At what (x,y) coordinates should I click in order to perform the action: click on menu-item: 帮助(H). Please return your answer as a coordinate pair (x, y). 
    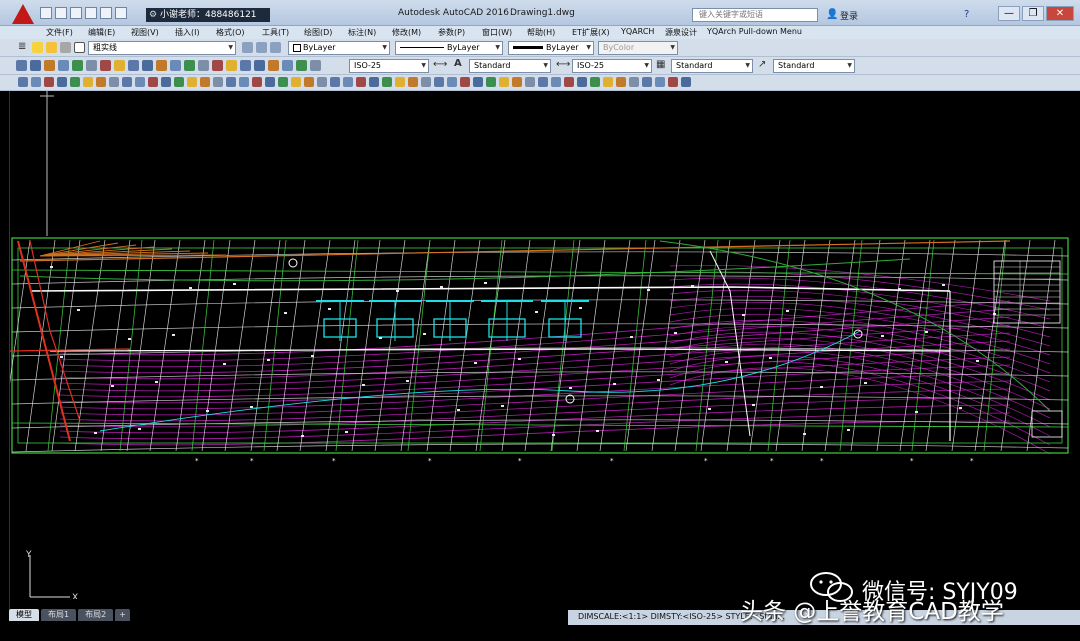
    Looking at the image, I should click on (541, 32).